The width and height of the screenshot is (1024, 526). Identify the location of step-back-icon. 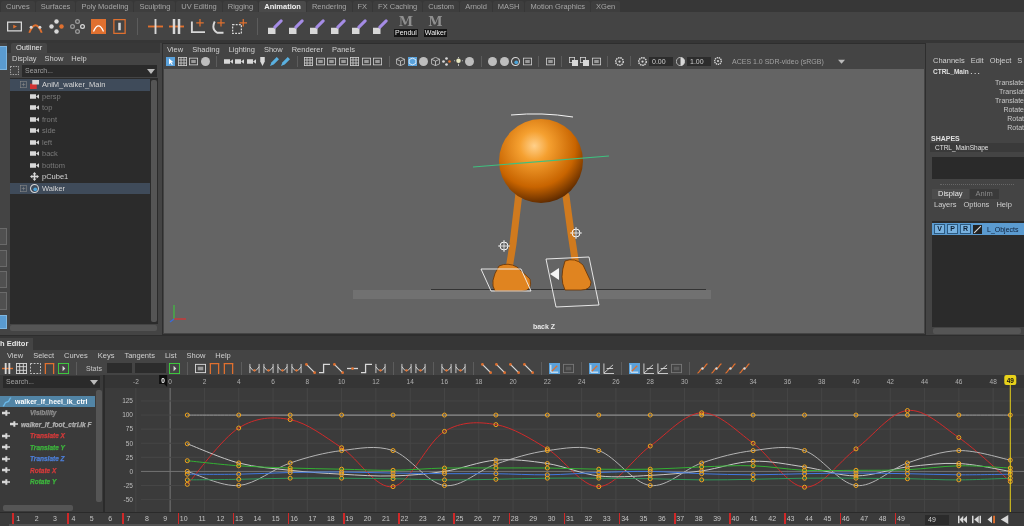
(976, 519).